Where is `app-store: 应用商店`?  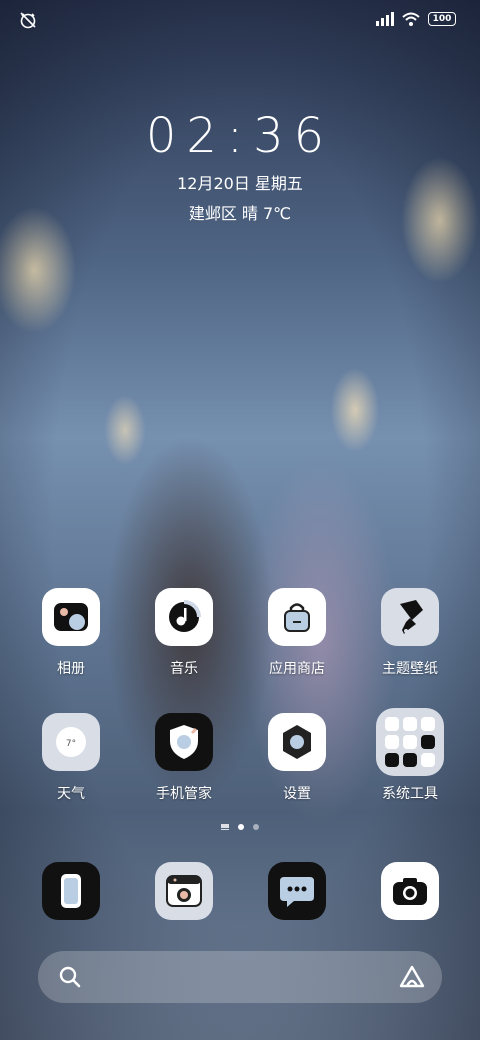
app-store: 应用商店 is located at coordinates (297, 633).